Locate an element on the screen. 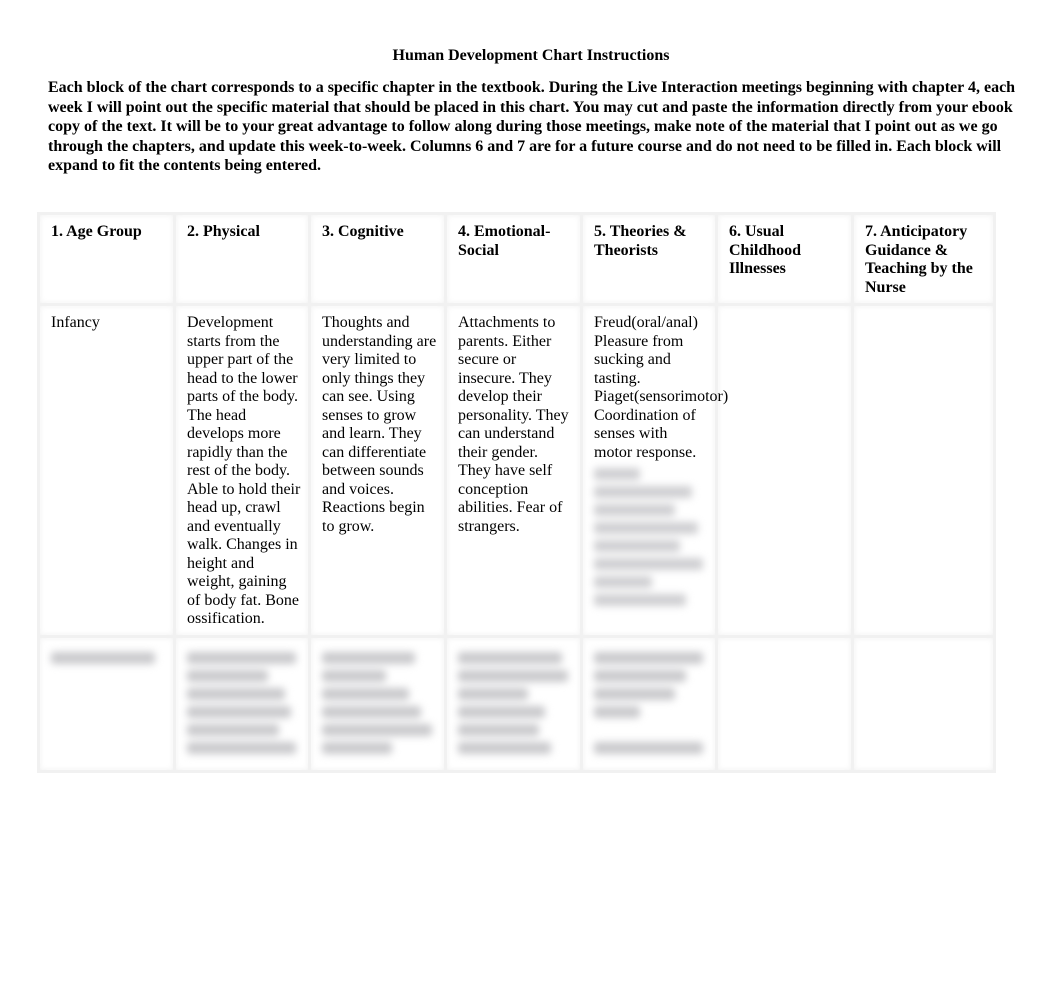 The height and width of the screenshot is (1001, 1062). cell-cognitive is located at coordinates (377, 703).